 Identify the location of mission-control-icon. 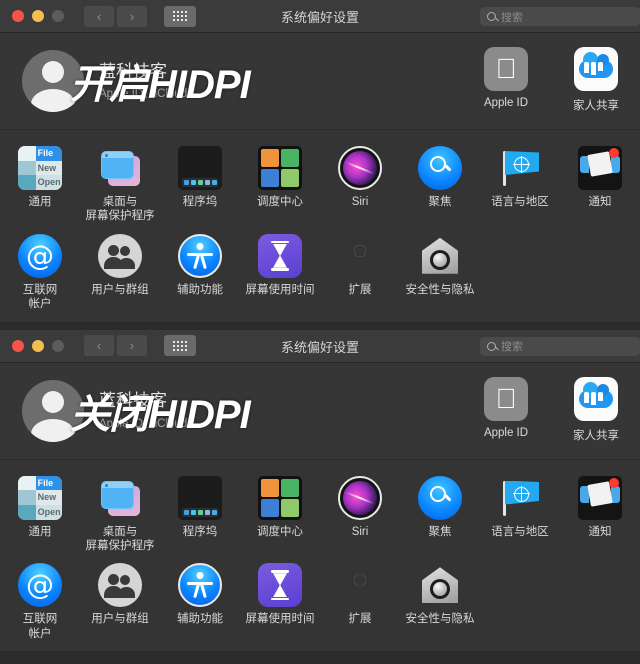
(280, 497).